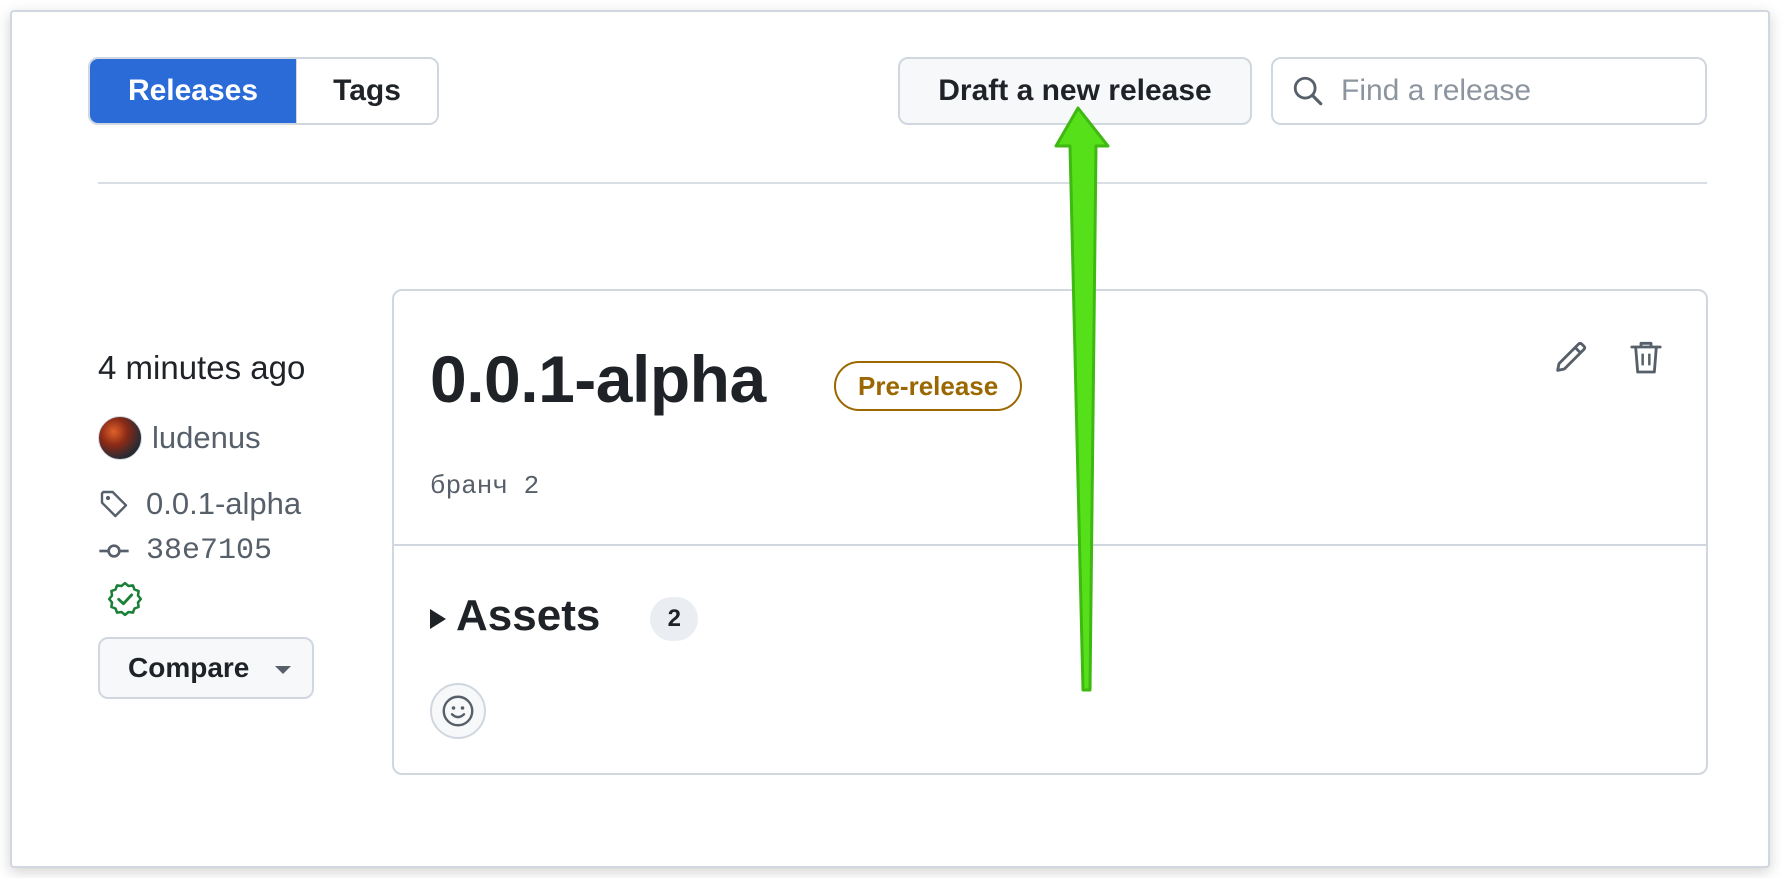 The height and width of the screenshot is (878, 1782). What do you see at coordinates (120, 438) in the screenshot?
I see `avatar` at bounding box center [120, 438].